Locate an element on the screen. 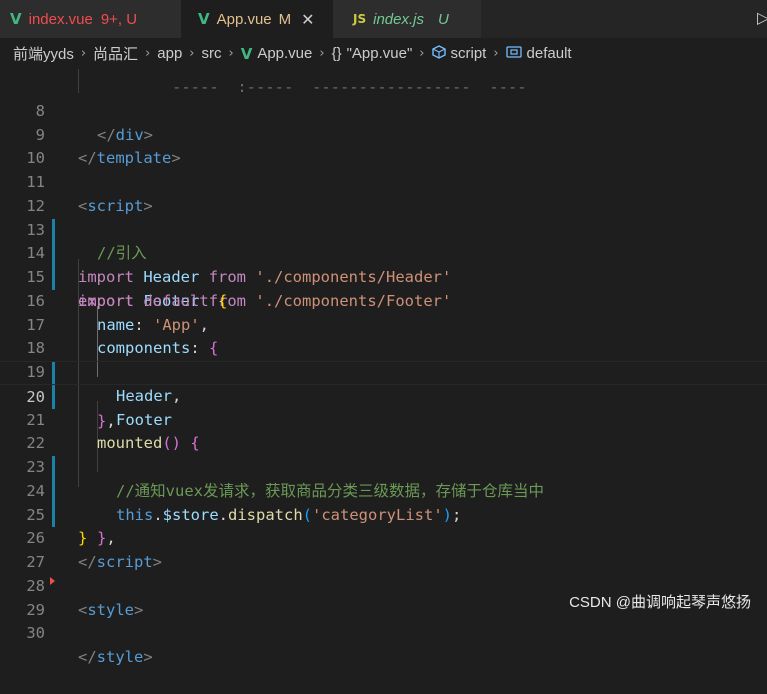 The image size is (767, 694). split-editor-icon: ▷ is located at coordinates (762, 17).